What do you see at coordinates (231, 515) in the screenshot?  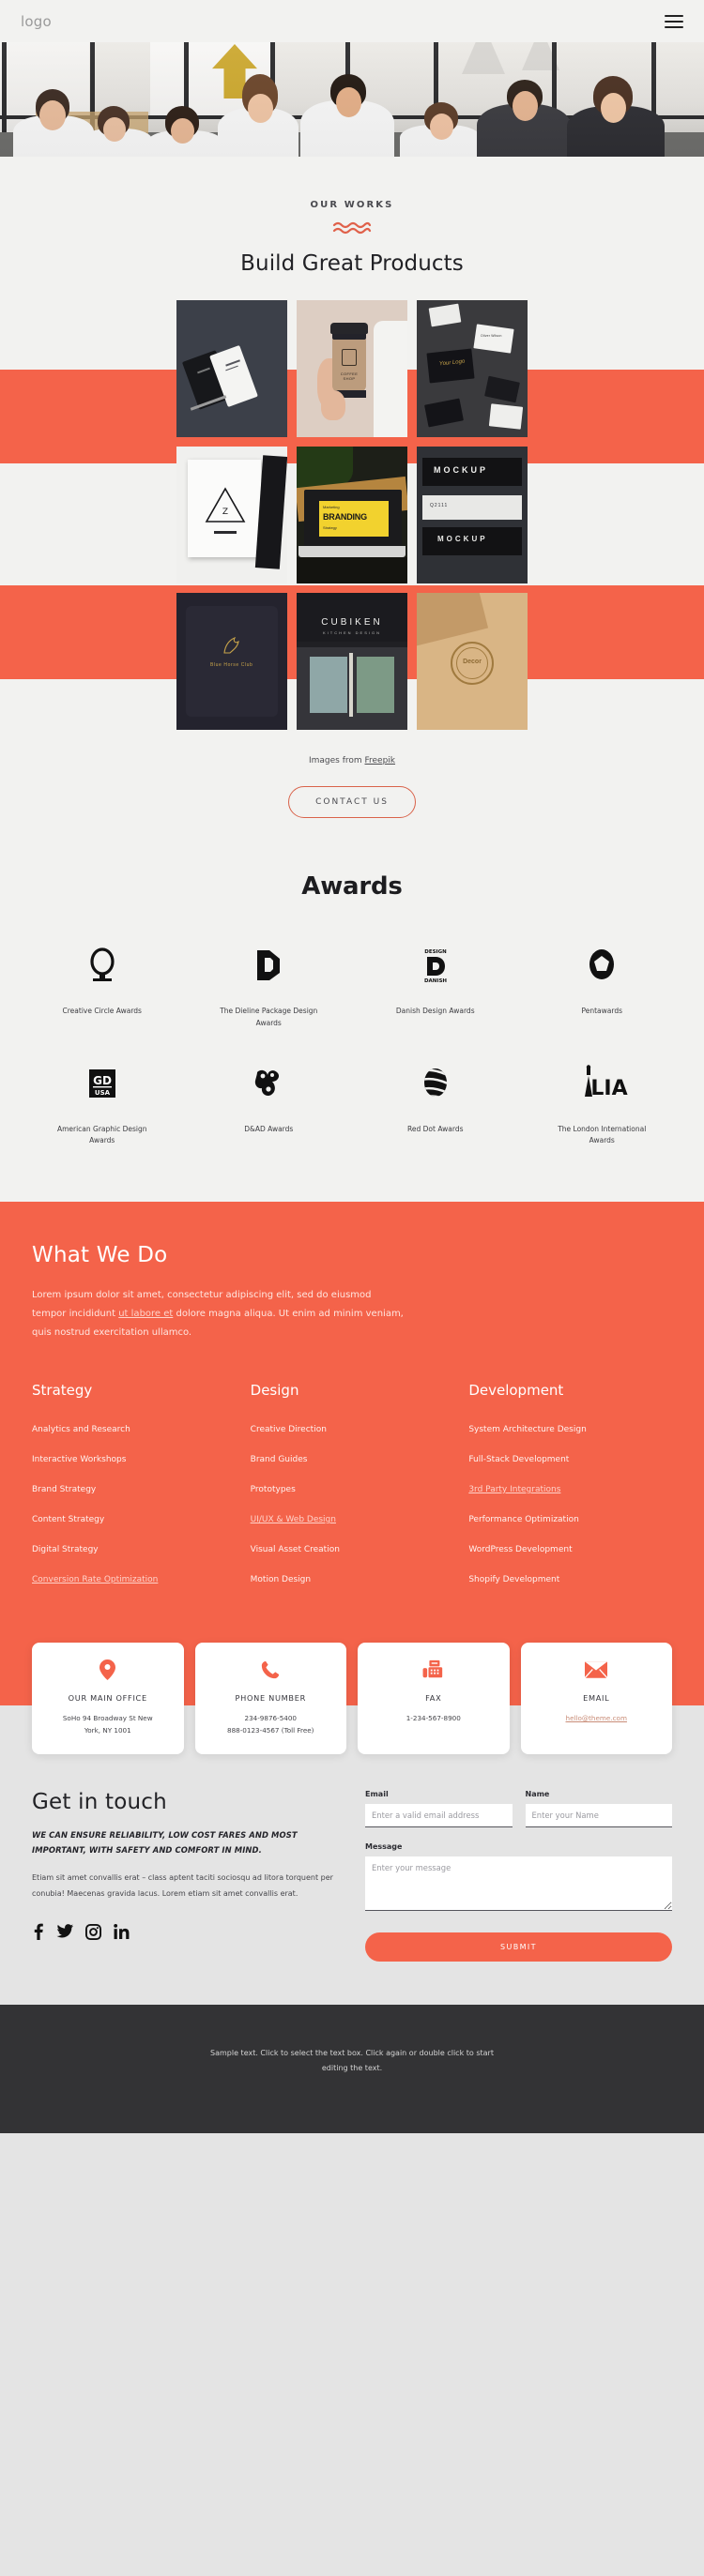 I see `work-tile-triangle-logo: Z` at bounding box center [231, 515].